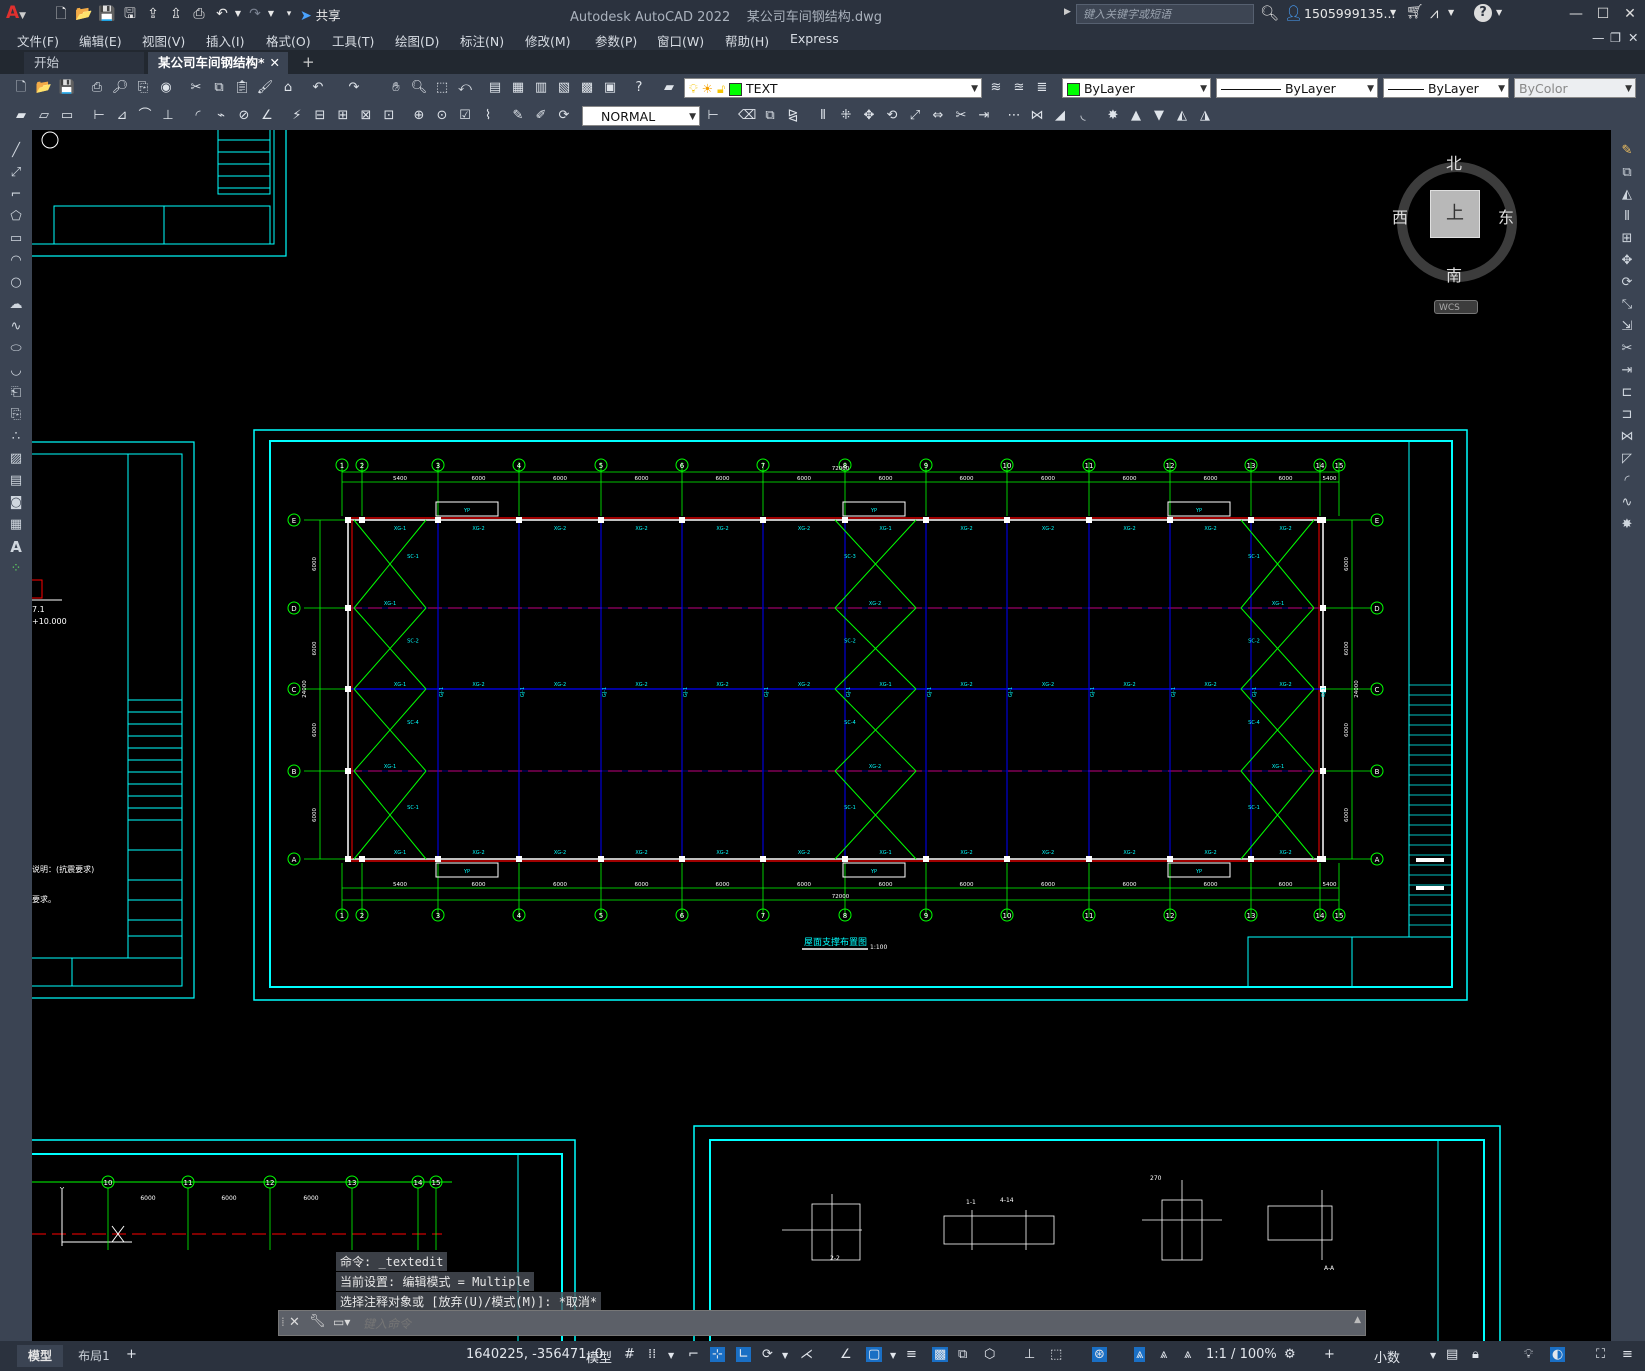 This screenshot has width=1645, height=1371. I want to click on zoom-realtime-icon: 🔍︎, so click(419, 88).